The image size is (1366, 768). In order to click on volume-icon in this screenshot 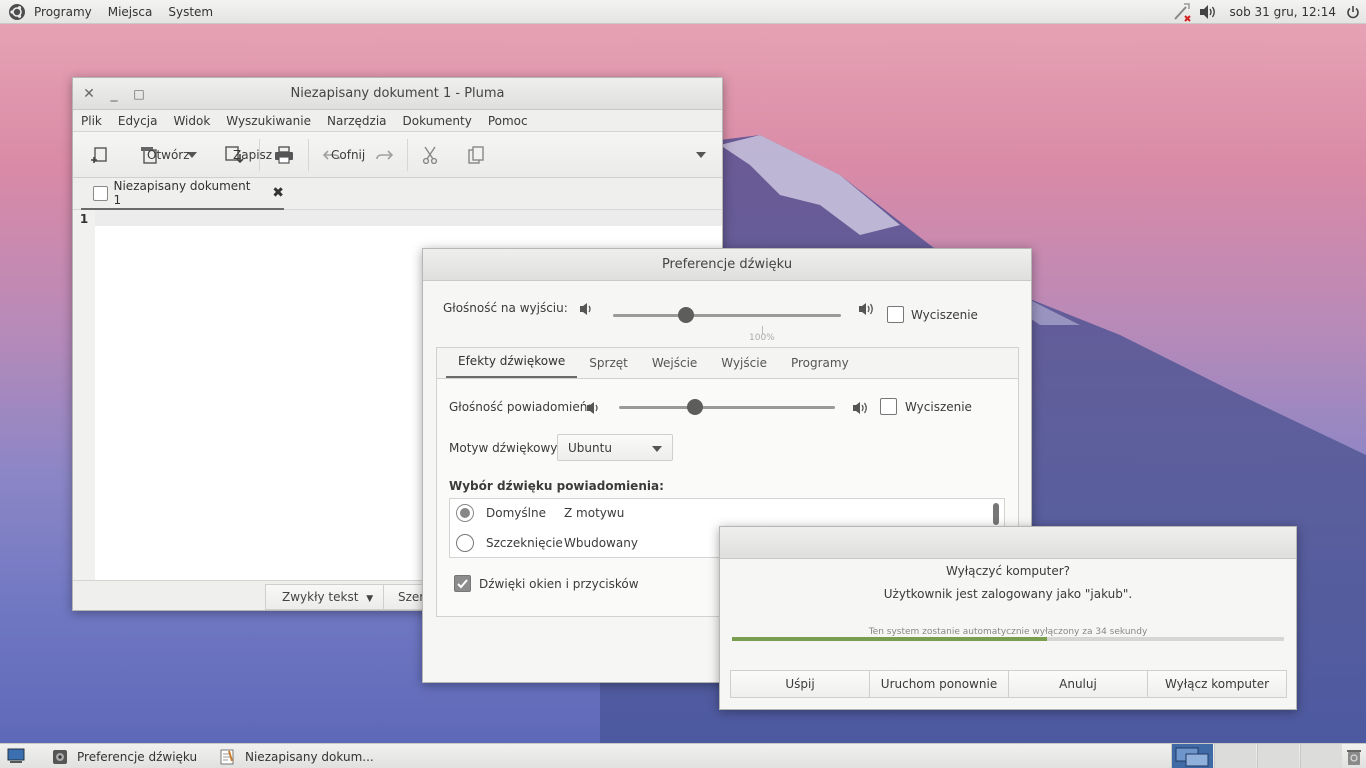, I will do `click(1208, 12)`.